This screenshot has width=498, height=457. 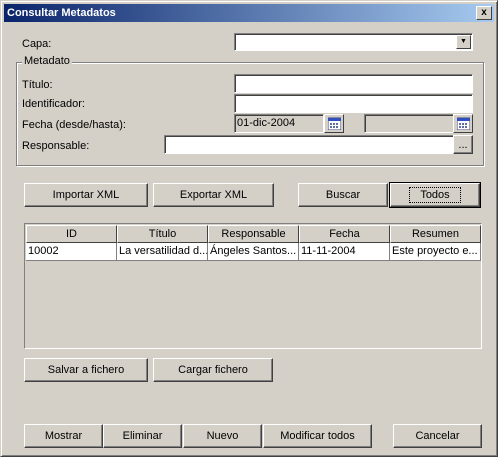 I want to click on responsable-field, so click(x=309, y=144).